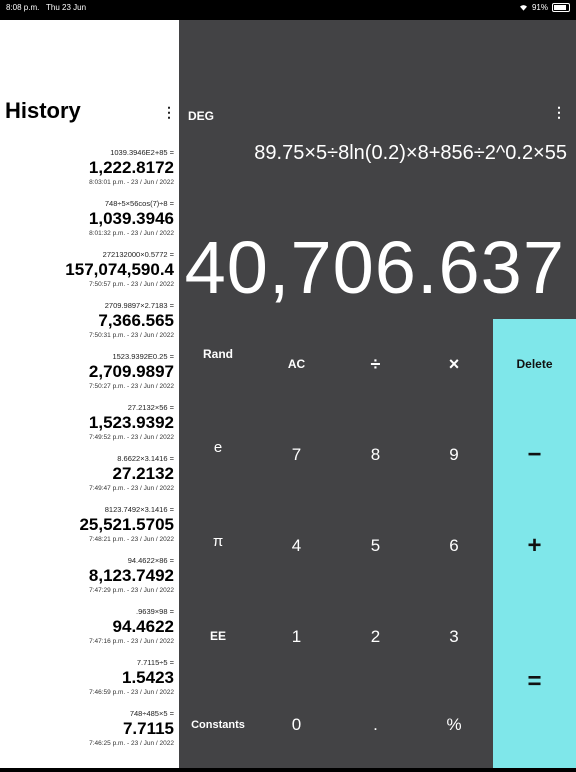 The width and height of the screenshot is (576, 772). What do you see at coordinates (131, 590) in the screenshot?
I see `history-timestamp: 7:47:29 p.m. - 23 / Jun / 2022` at bounding box center [131, 590].